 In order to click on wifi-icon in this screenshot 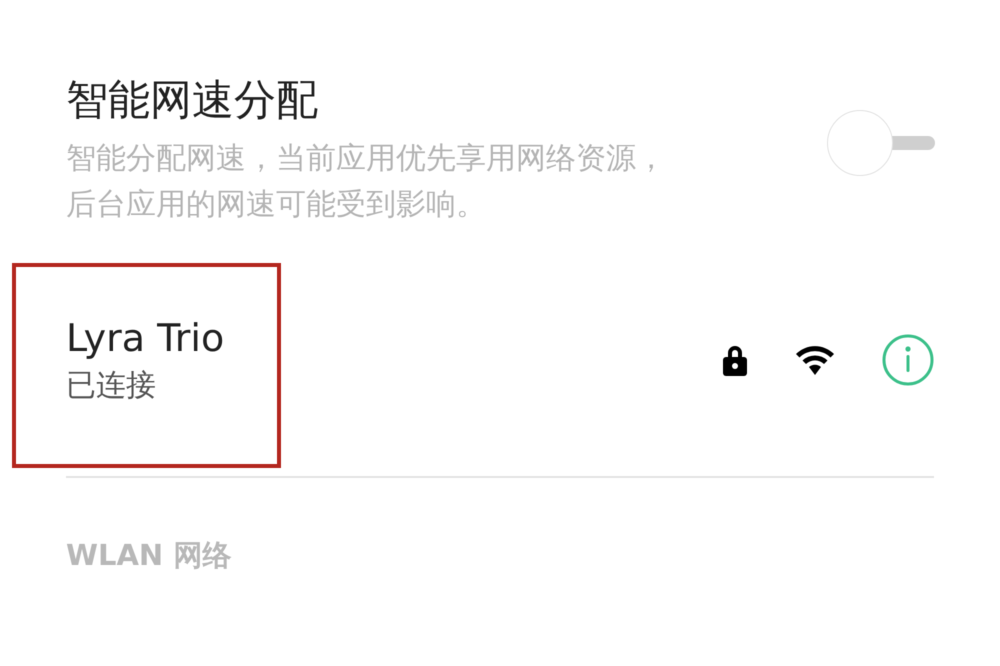, I will do `click(815, 360)`.